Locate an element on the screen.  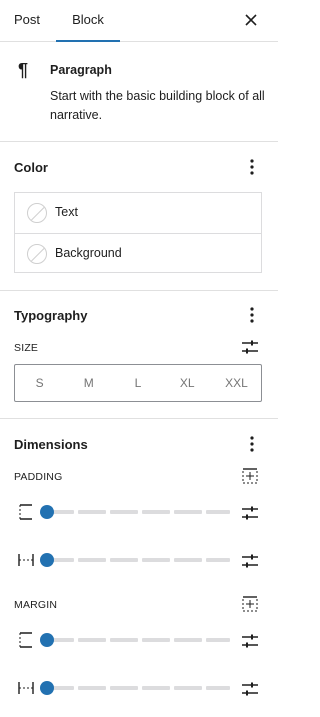
color-item-label: Background is located at coordinates (88, 253).